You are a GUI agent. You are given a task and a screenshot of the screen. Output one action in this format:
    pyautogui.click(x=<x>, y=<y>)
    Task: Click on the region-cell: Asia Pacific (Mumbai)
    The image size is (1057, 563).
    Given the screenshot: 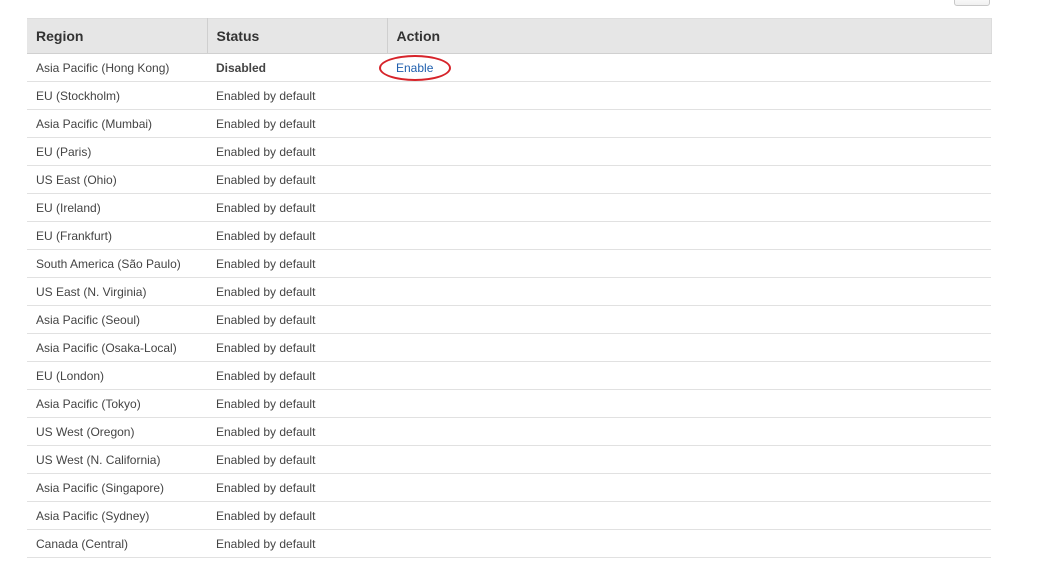 What is the action you would take?
    pyautogui.click(x=117, y=123)
    